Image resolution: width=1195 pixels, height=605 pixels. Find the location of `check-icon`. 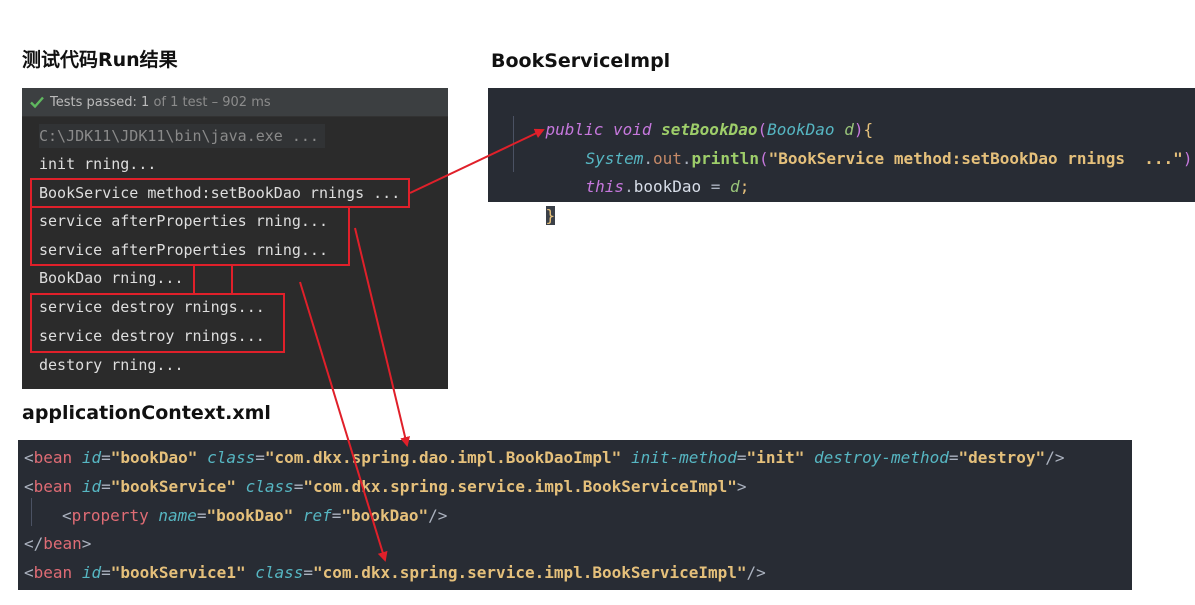

check-icon is located at coordinates (37, 102).